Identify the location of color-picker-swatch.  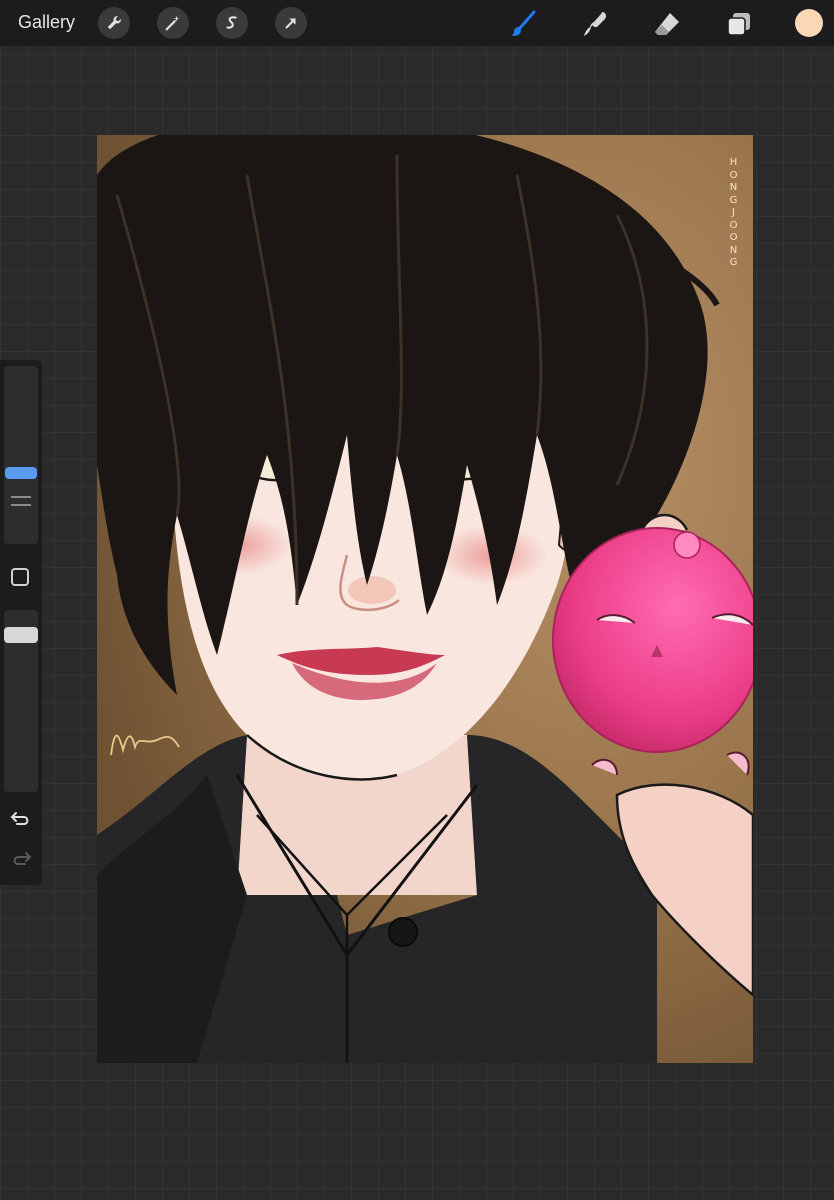
(809, 23).